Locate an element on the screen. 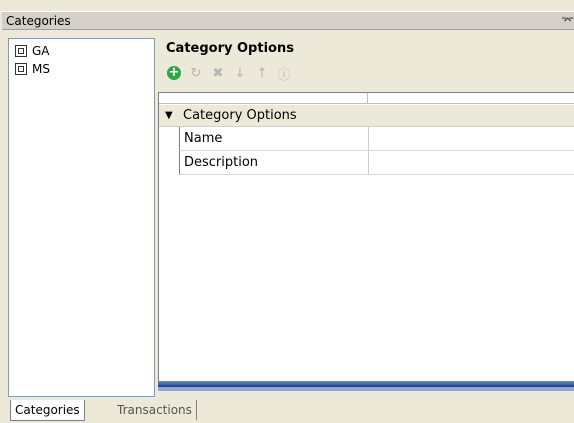  info-button: ⓘ is located at coordinates (284, 74).